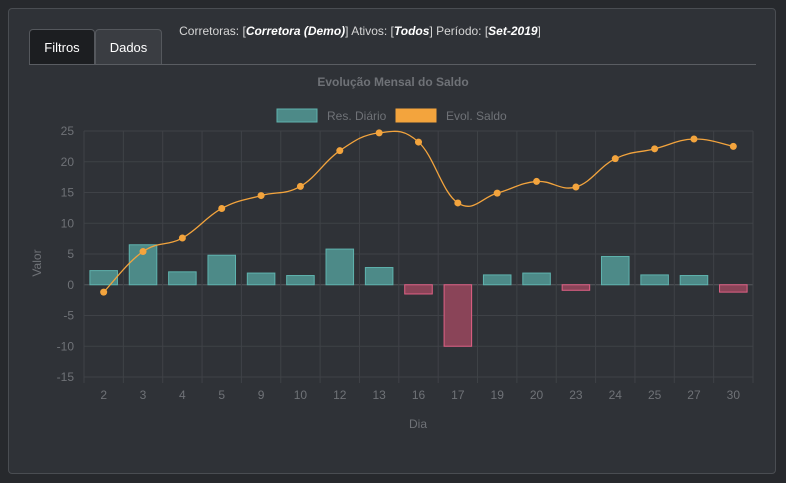 The width and height of the screenshot is (786, 483). What do you see at coordinates (70, 254) in the screenshot?
I see `y-tick-label: 5` at bounding box center [70, 254].